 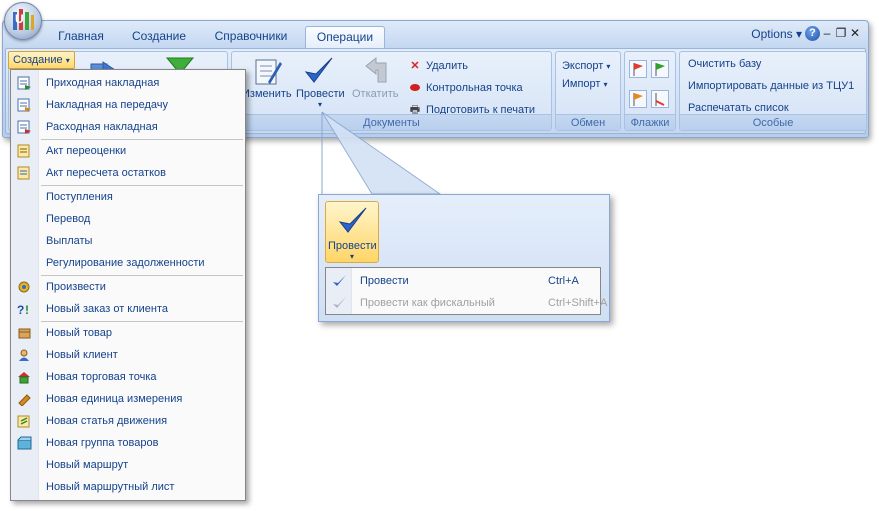 I want to click on export-label: Экспорт, so click(x=583, y=66).